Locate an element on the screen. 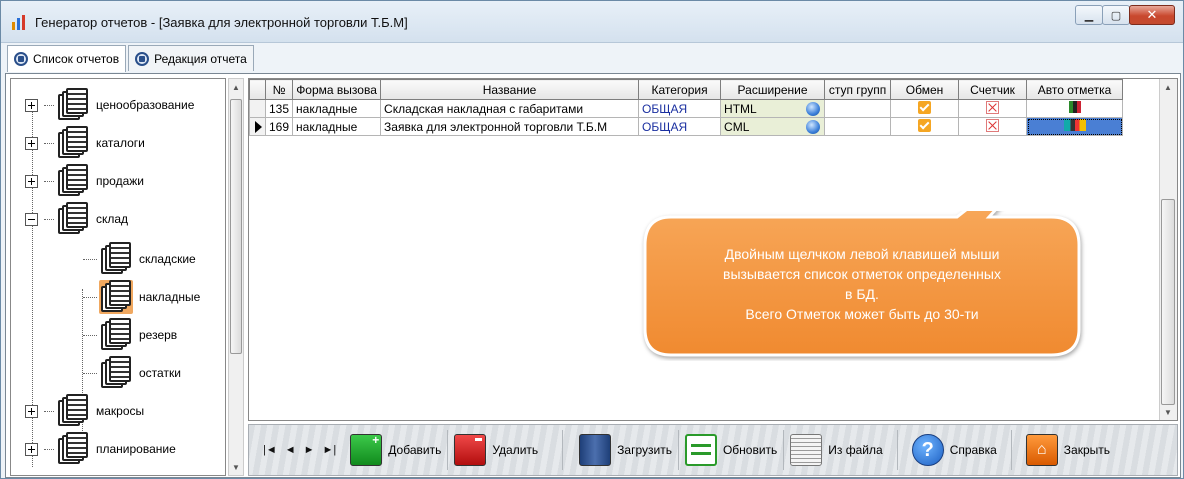 The image size is (1184, 479). minimize-button: ▁ is located at coordinates (1089, 15).